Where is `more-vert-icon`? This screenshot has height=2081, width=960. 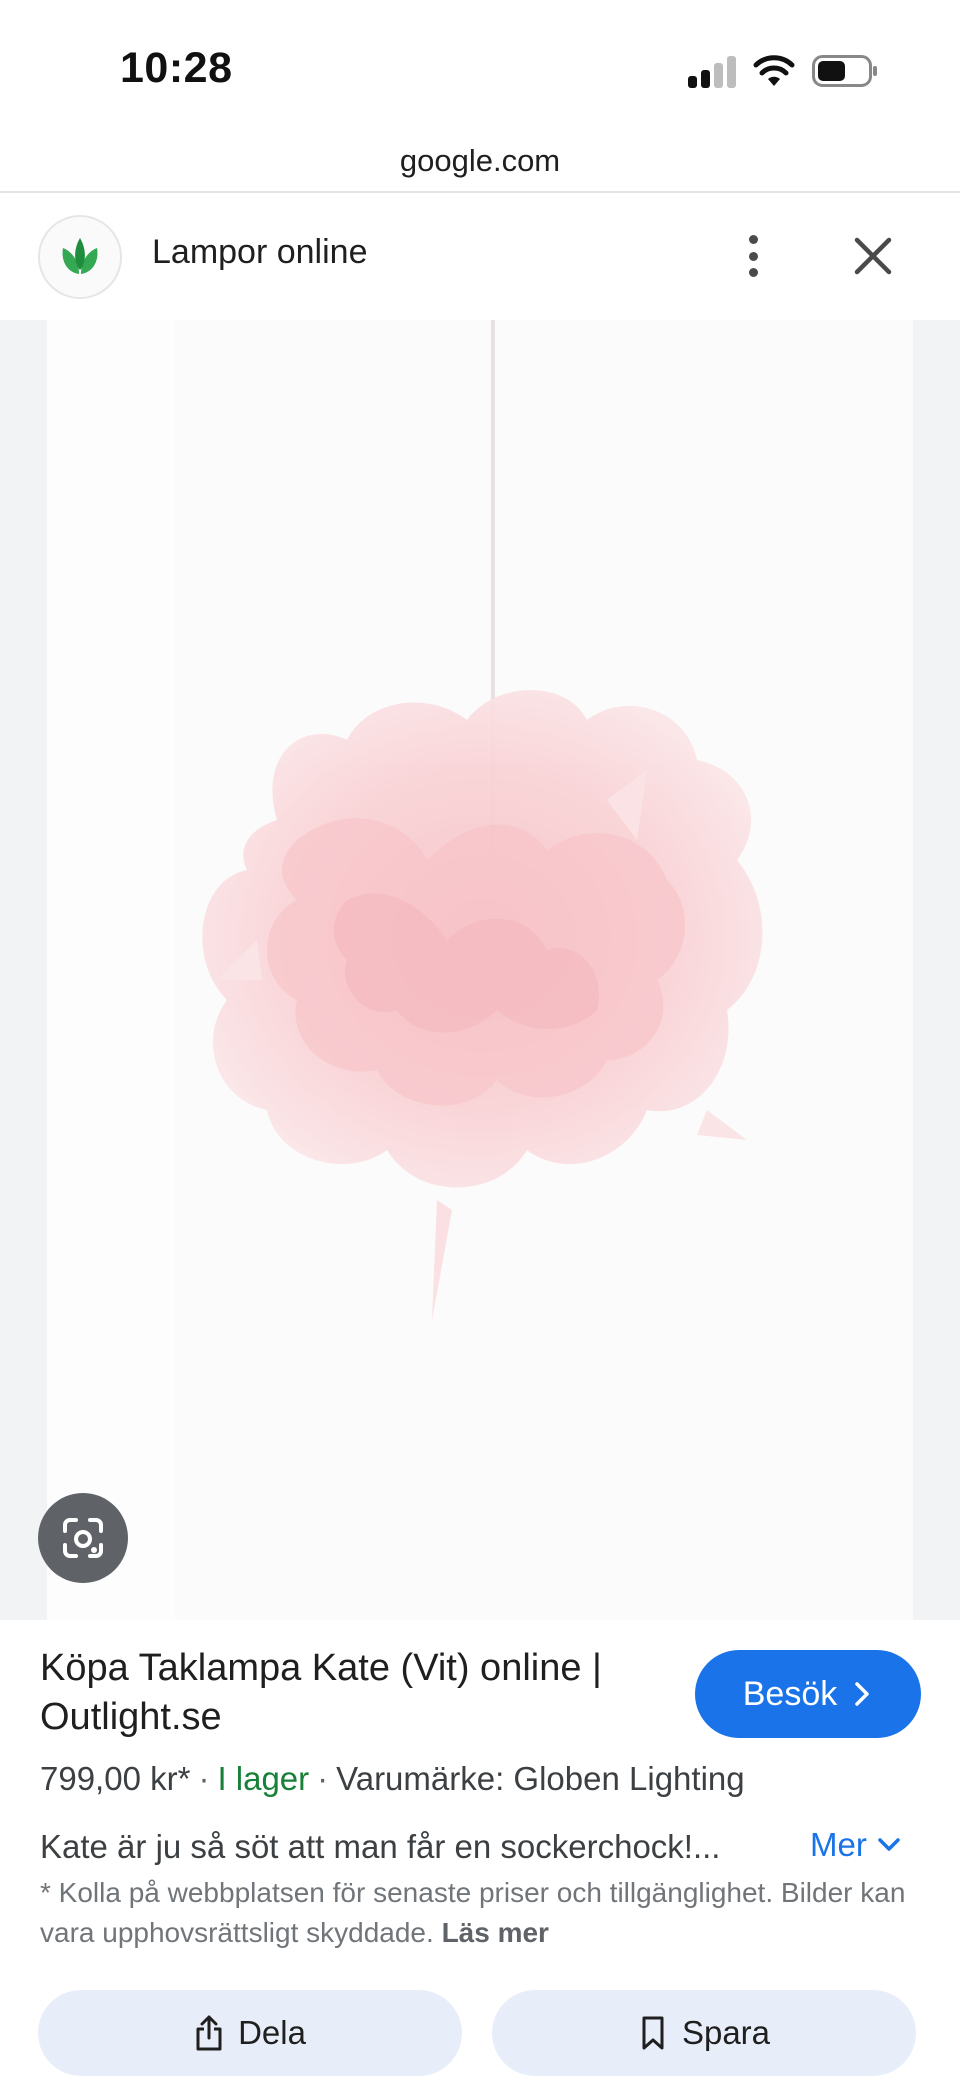 more-vert-icon is located at coordinates (753, 256).